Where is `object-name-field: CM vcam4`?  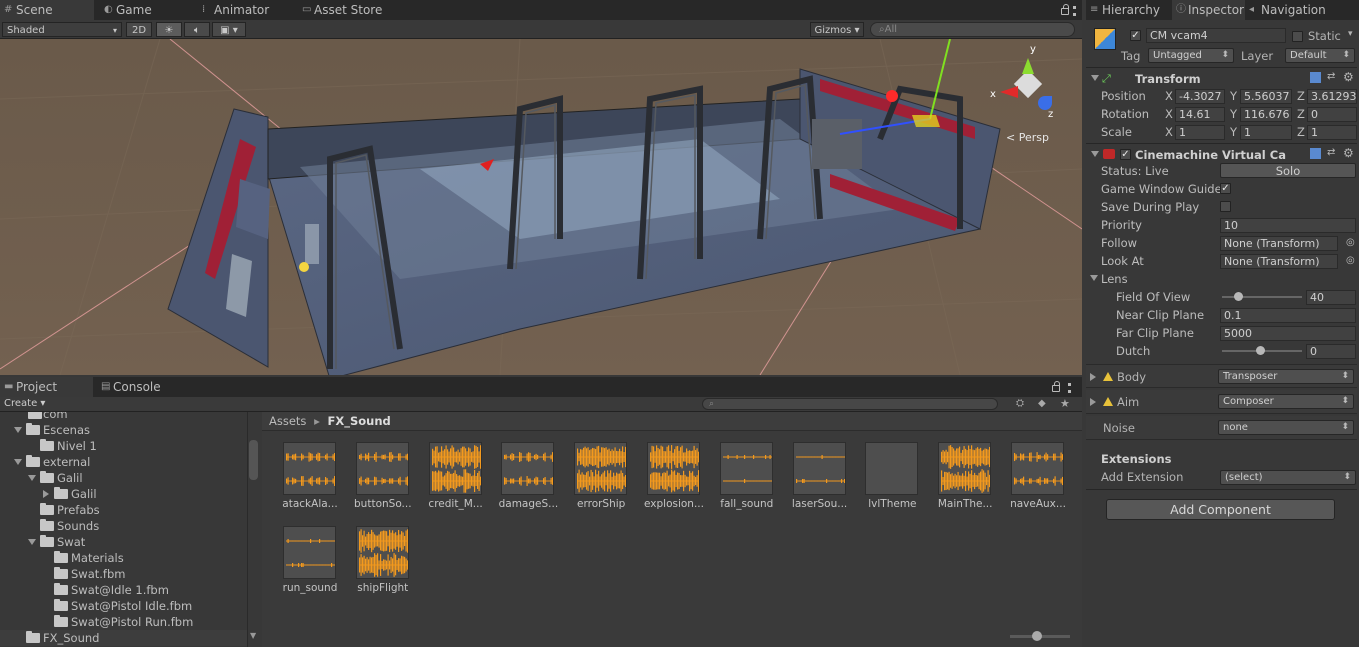
object-name-field: CM vcam4 is located at coordinates (1216, 35).